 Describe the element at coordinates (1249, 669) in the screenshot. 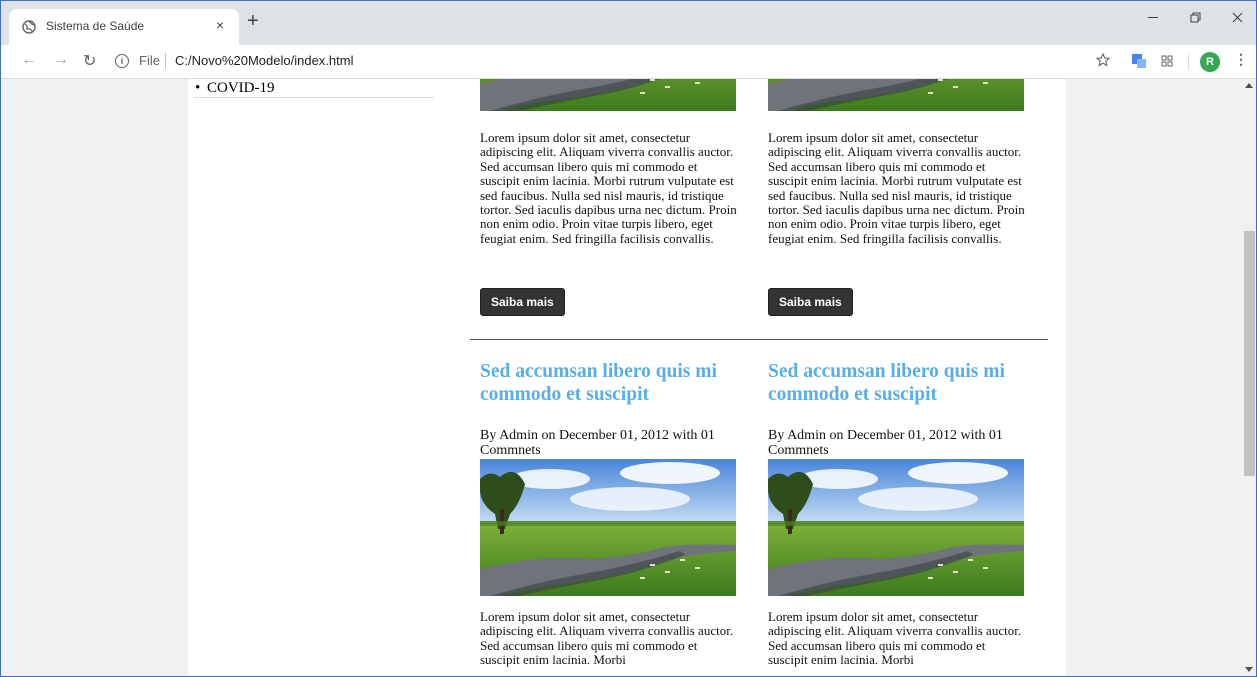

I see `scroll-down-icon` at that location.